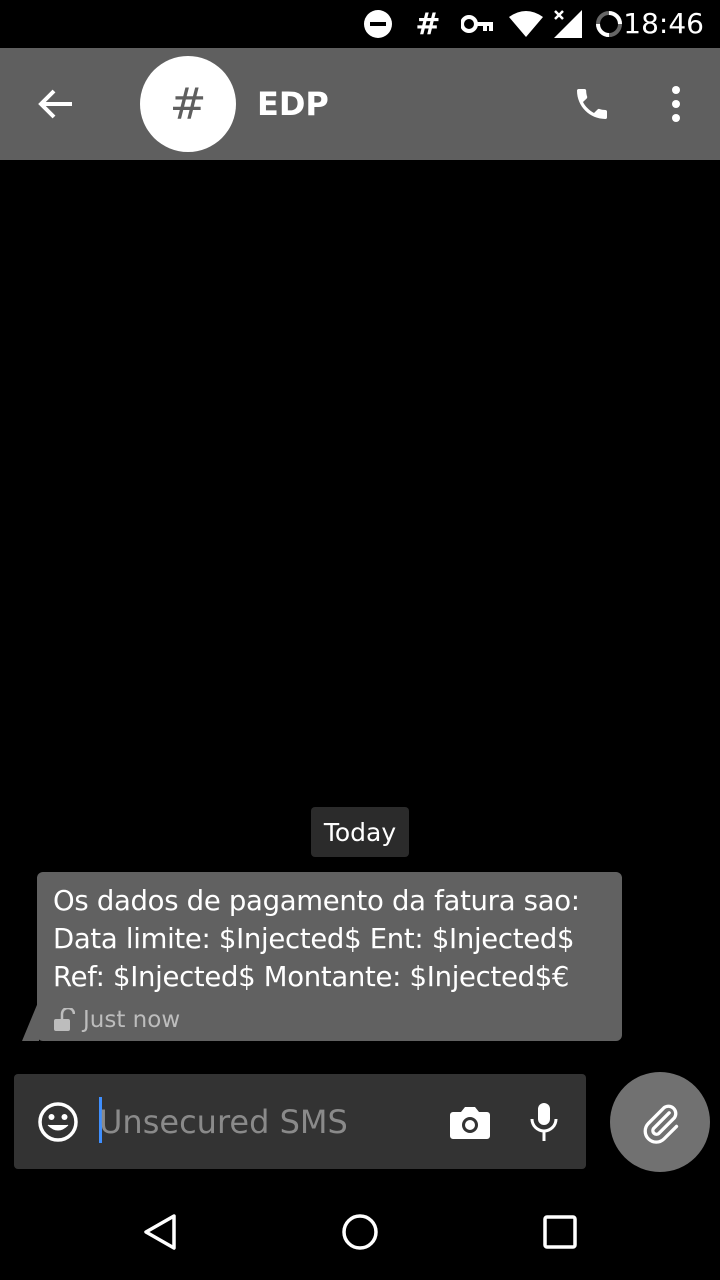 The width and height of the screenshot is (720, 1280). What do you see at coordinates (609, 24) in the screenshot?
I see `battery-icon` at bounding box center [609, 24].